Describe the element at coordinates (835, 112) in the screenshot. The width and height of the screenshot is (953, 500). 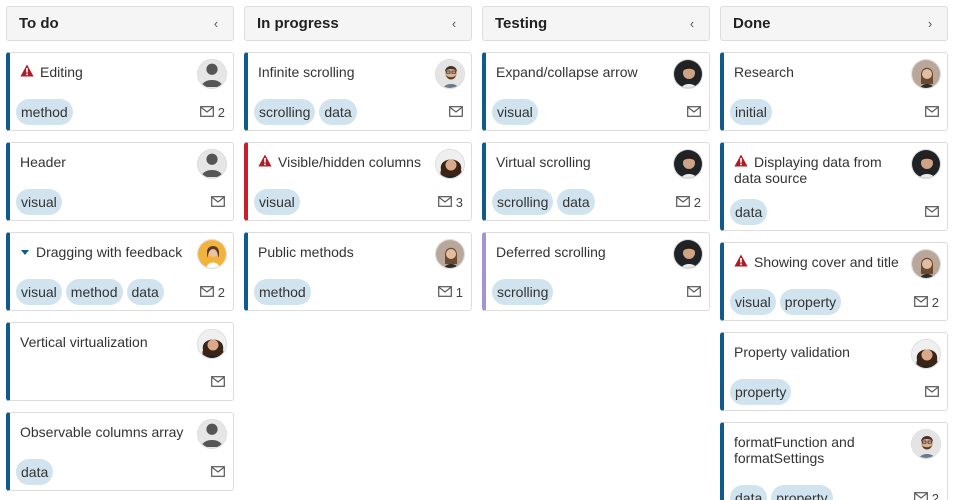
I see `card-footer: initial` at that location.